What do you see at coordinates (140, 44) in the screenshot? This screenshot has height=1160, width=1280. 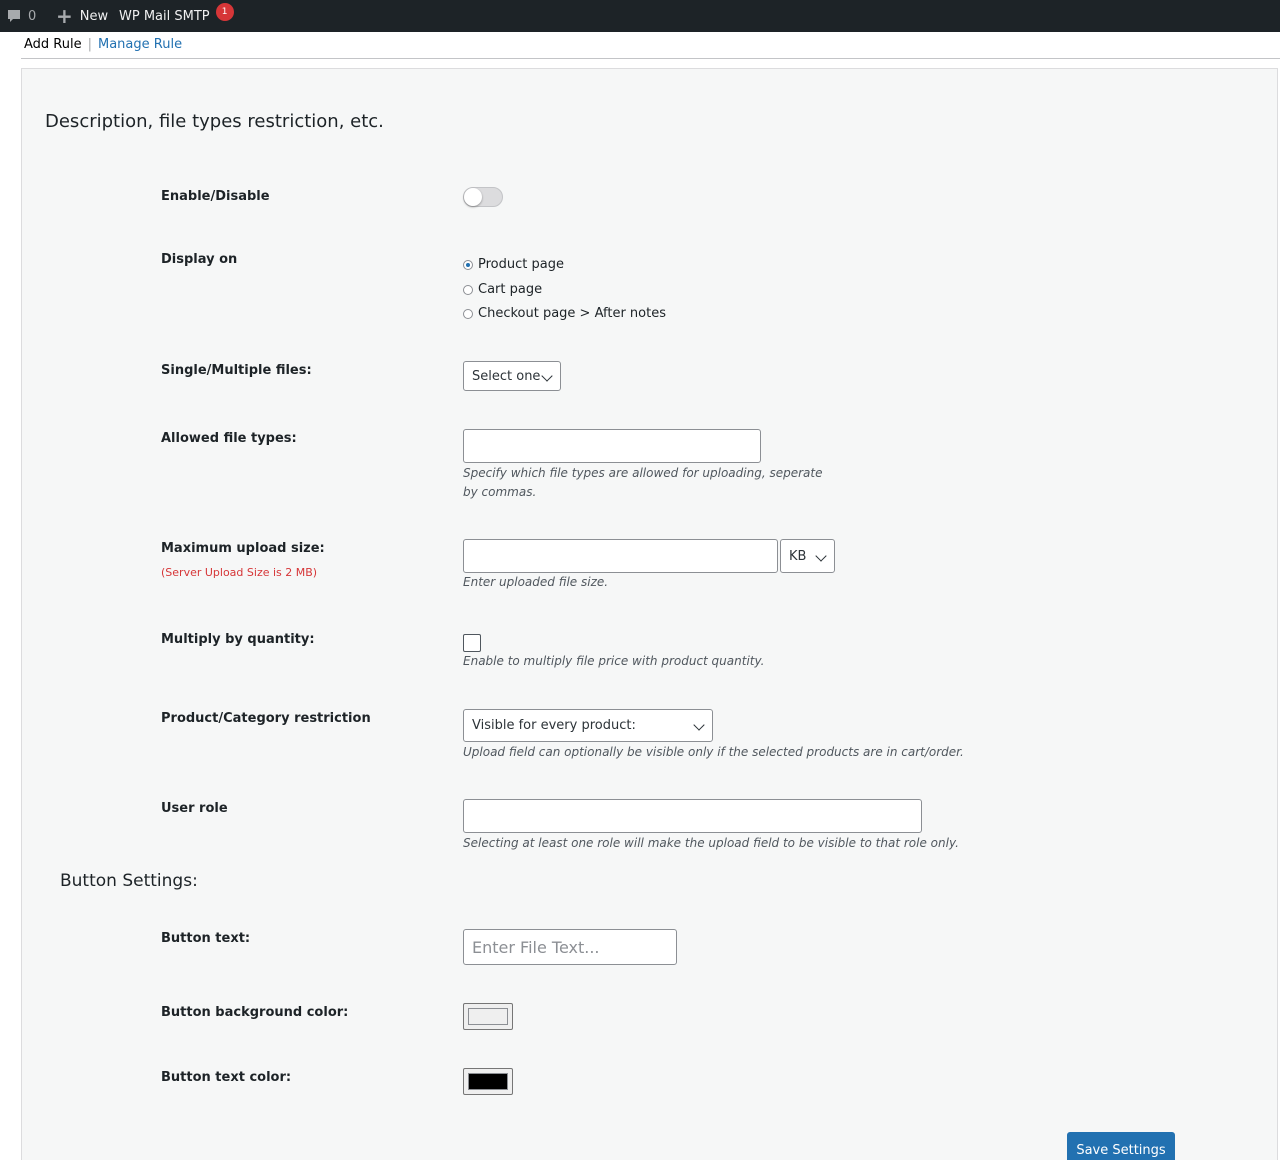 I see `manage-rule-link: Manage Rule` at bounding box center [140, 44].